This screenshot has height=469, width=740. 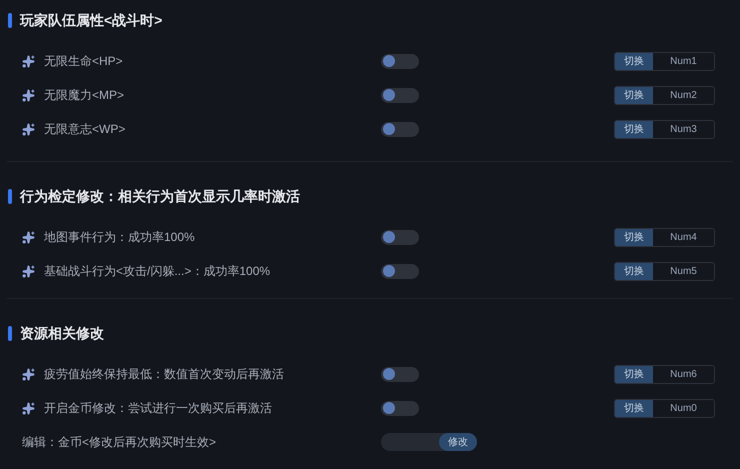 I want to click on section-title: 玩家队伍属性<战斗时>, so click(x=91, y=20).